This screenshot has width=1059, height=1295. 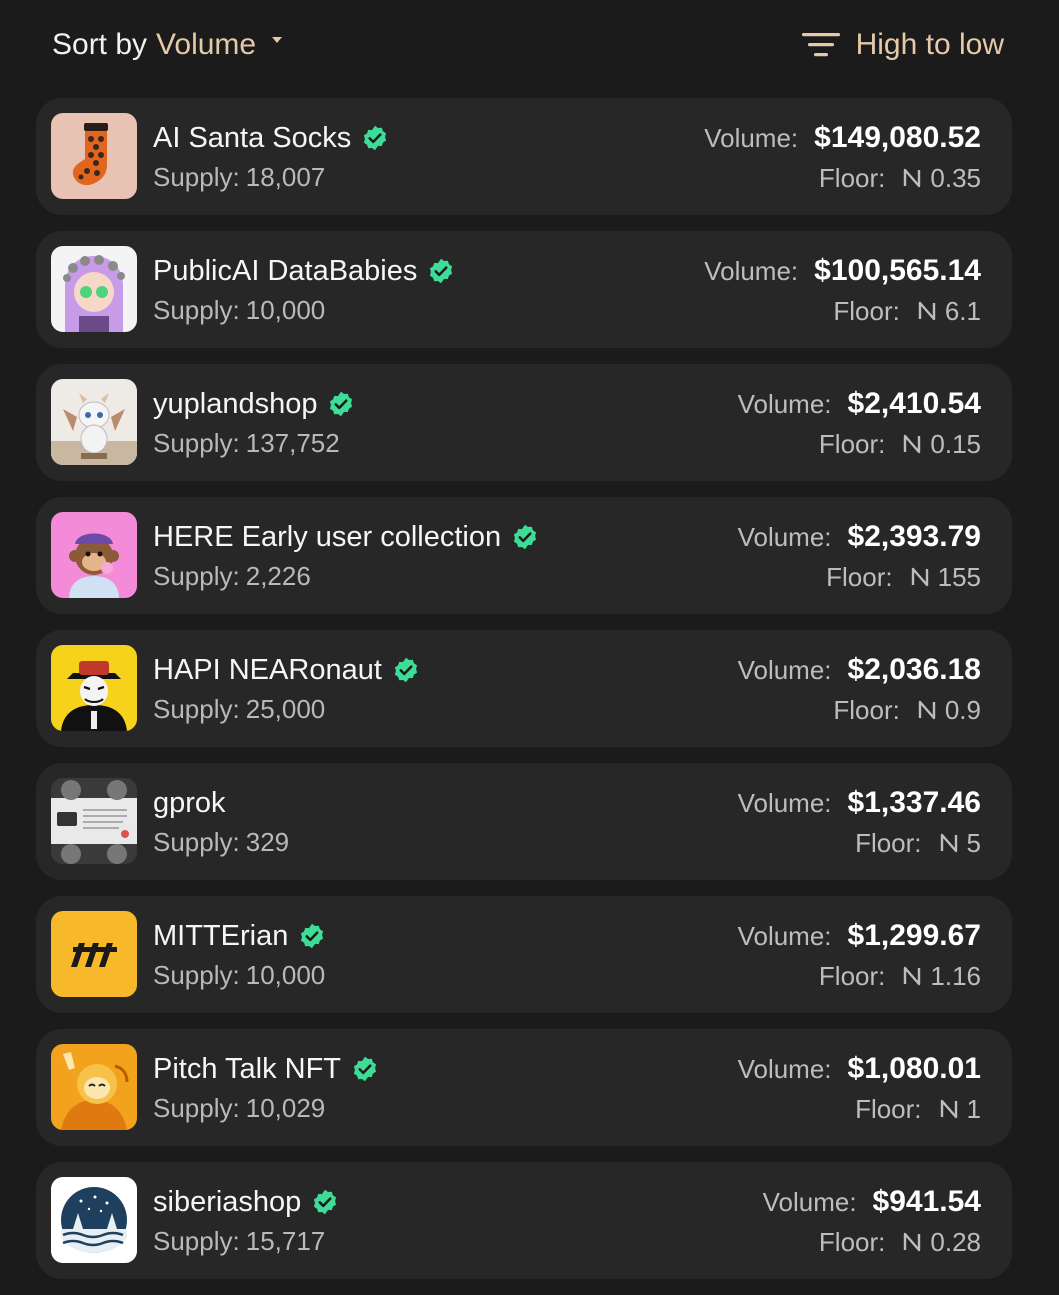 I want to click on here-monkey-thumbnail, so click(x=94, y=555).